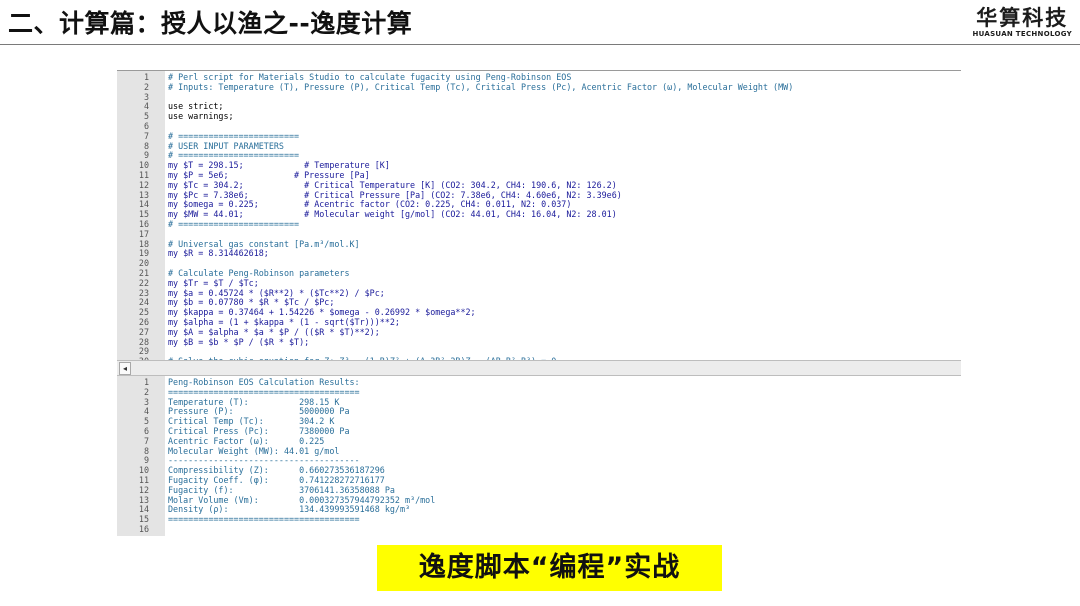  Describe the element at coordinates (264, 519) in the screenshot. I see `output-line-text: ======================================` at that location.